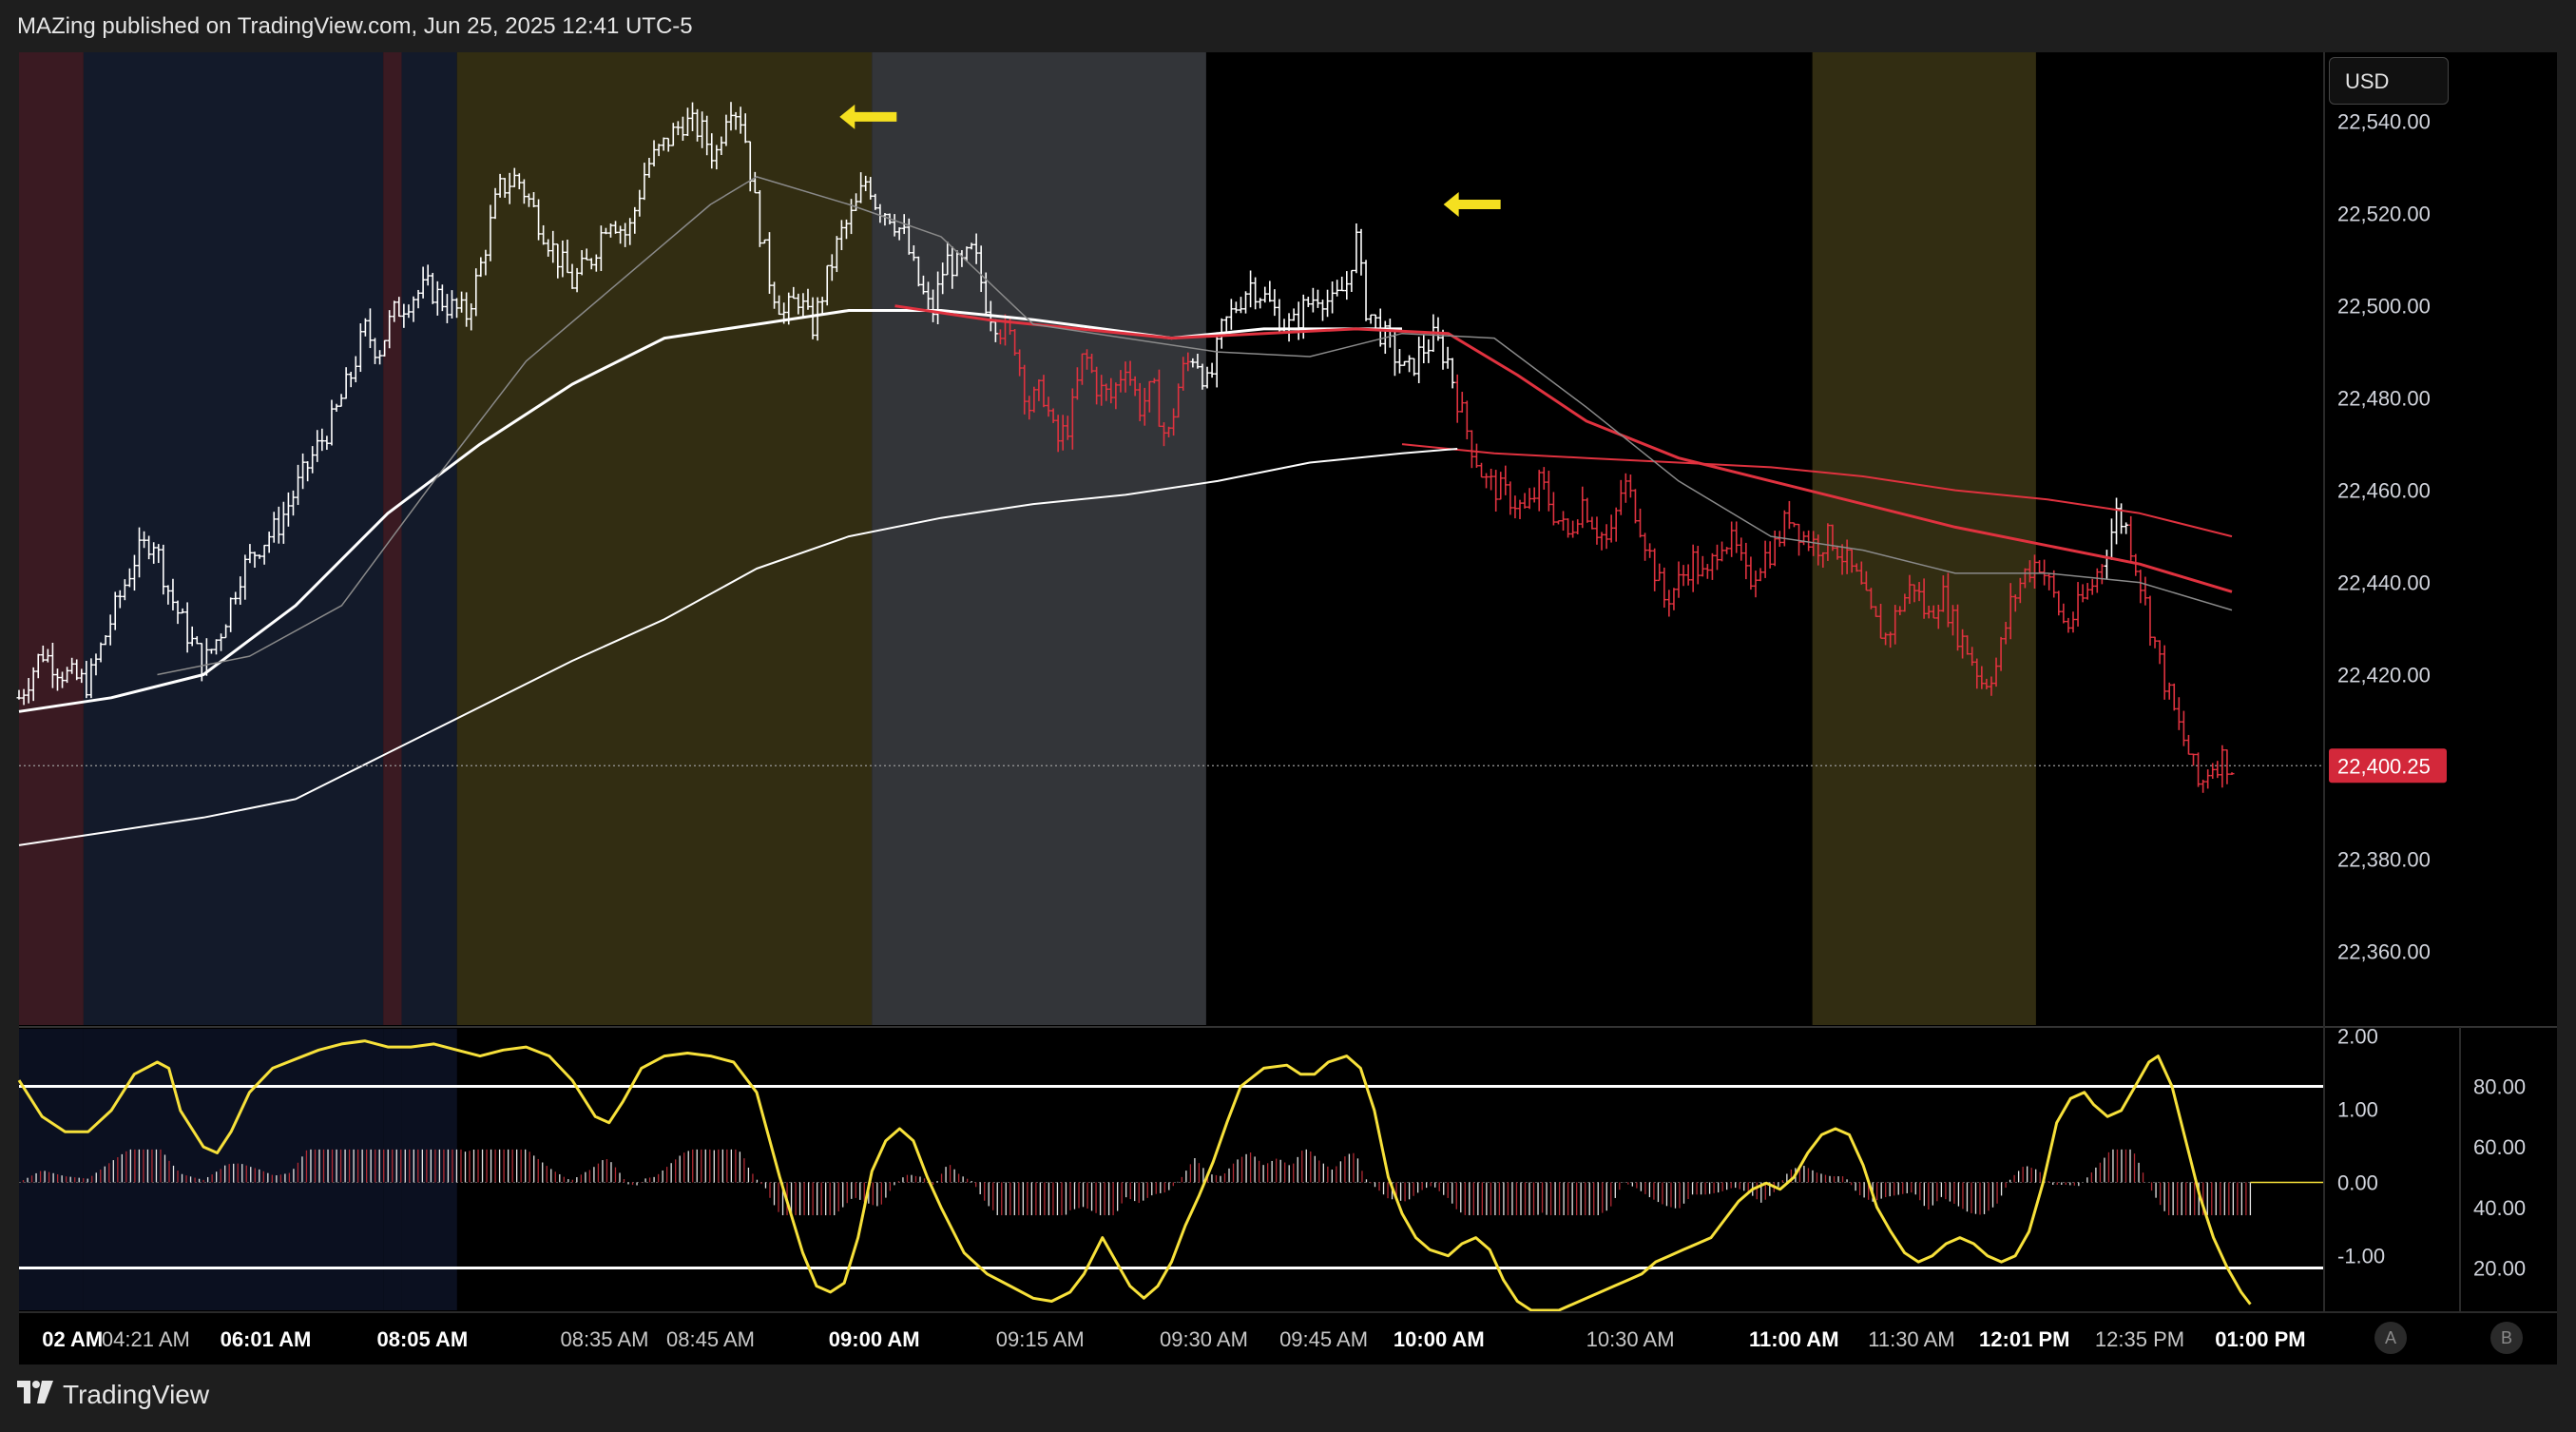 Image resolution: width=2576 pixels, height=1432 pixels. I want to click on tradingview-logo-icon, so click(35, 1395).